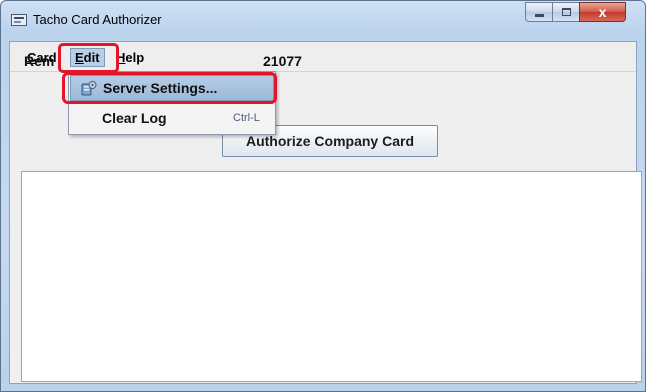 This screenshot has height=392, width=646. What do you see at coordinates (246, 118) in the screenshot?
I see `clear-log-shortcut: Ctrl-L` at bounding box center [246, 118].